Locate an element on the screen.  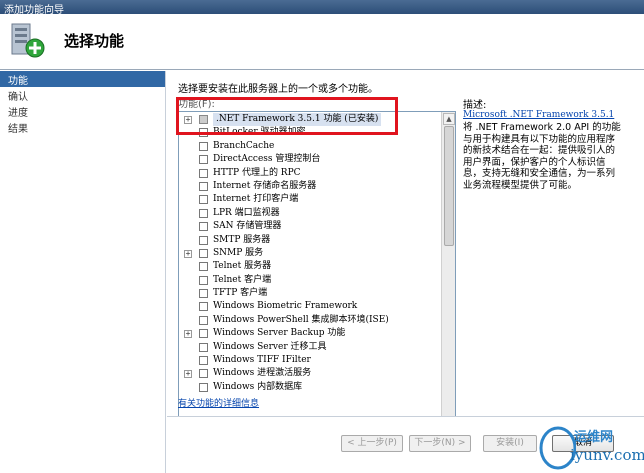
feature-label: BranchCache is located at coordinates (244, 145).